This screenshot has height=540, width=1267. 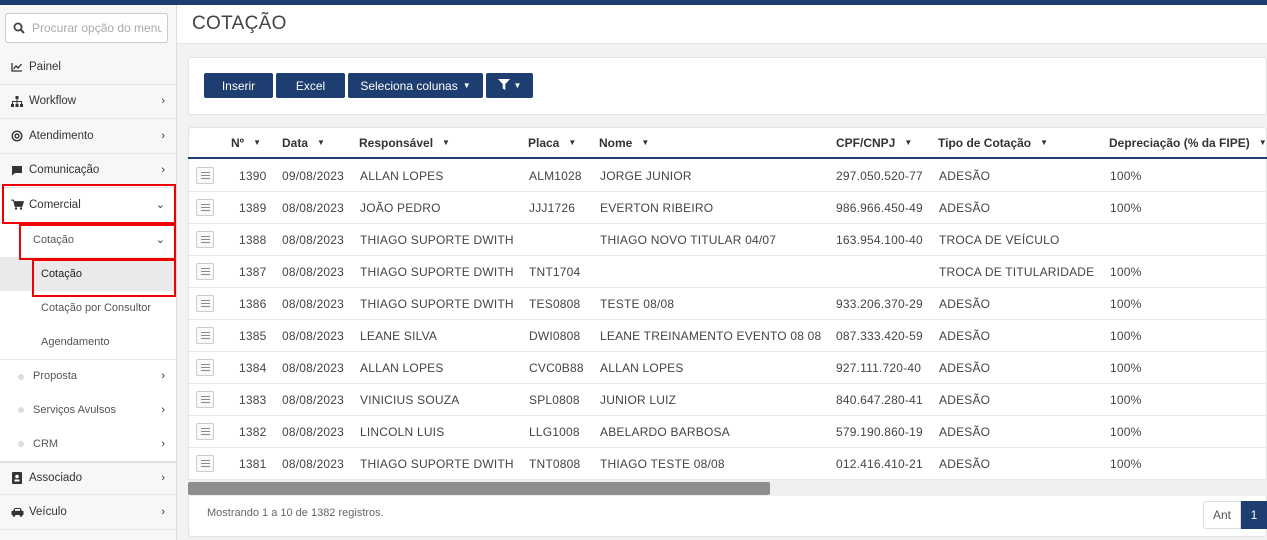 What do you see at coordinates (555, 303) in the screenshot?
I see `cell-placa: TES0808` at bounding box center [555, 303].